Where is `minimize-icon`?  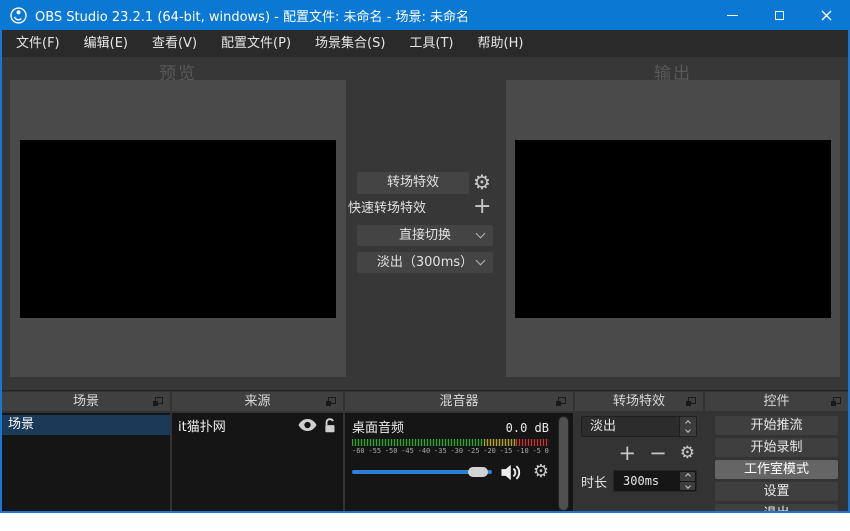 minimize-icon is located at coordinates (732, 15).